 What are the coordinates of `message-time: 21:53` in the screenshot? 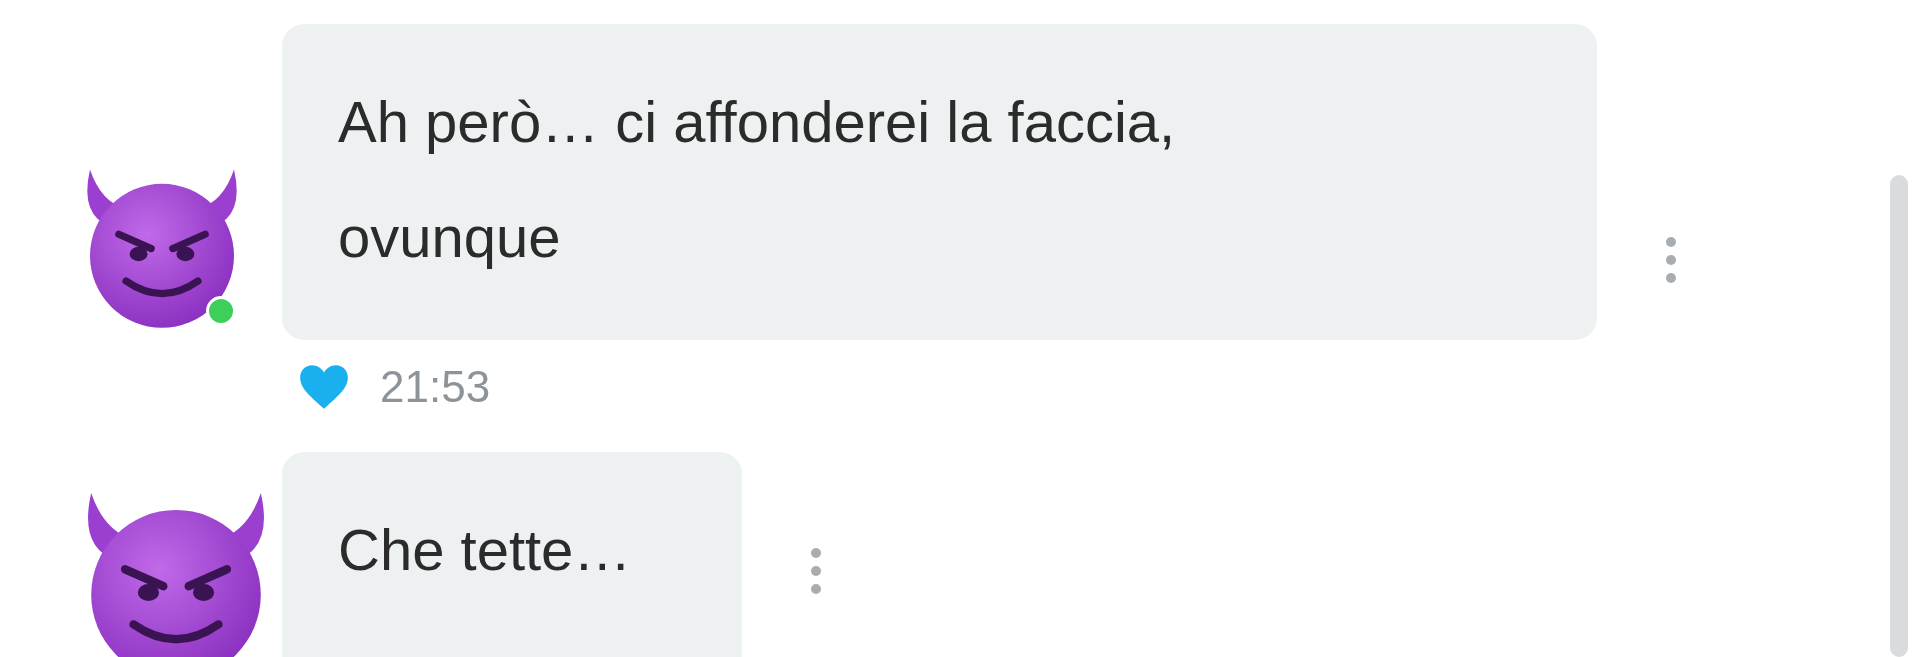 It's located at (435, 387).